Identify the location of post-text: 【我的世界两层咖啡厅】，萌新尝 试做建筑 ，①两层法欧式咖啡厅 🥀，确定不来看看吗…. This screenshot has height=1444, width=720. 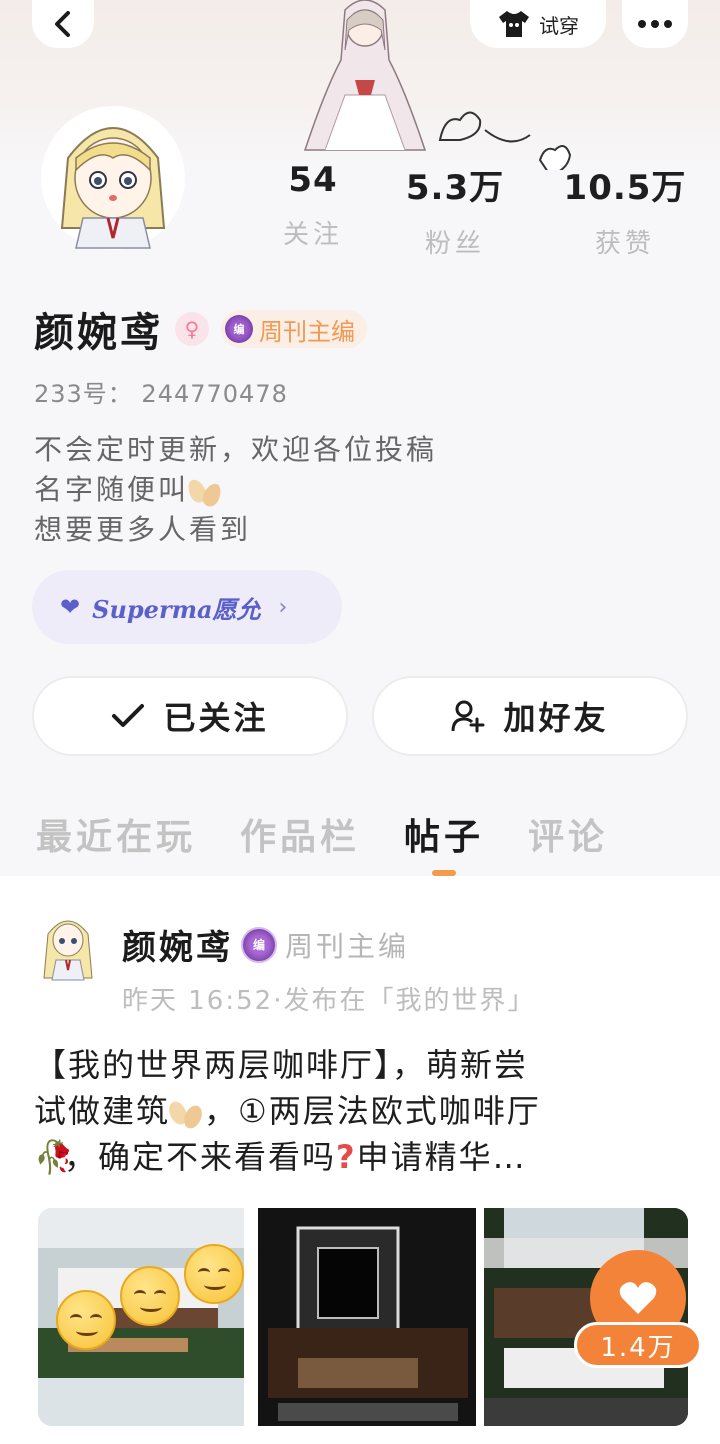
(359, 1111).